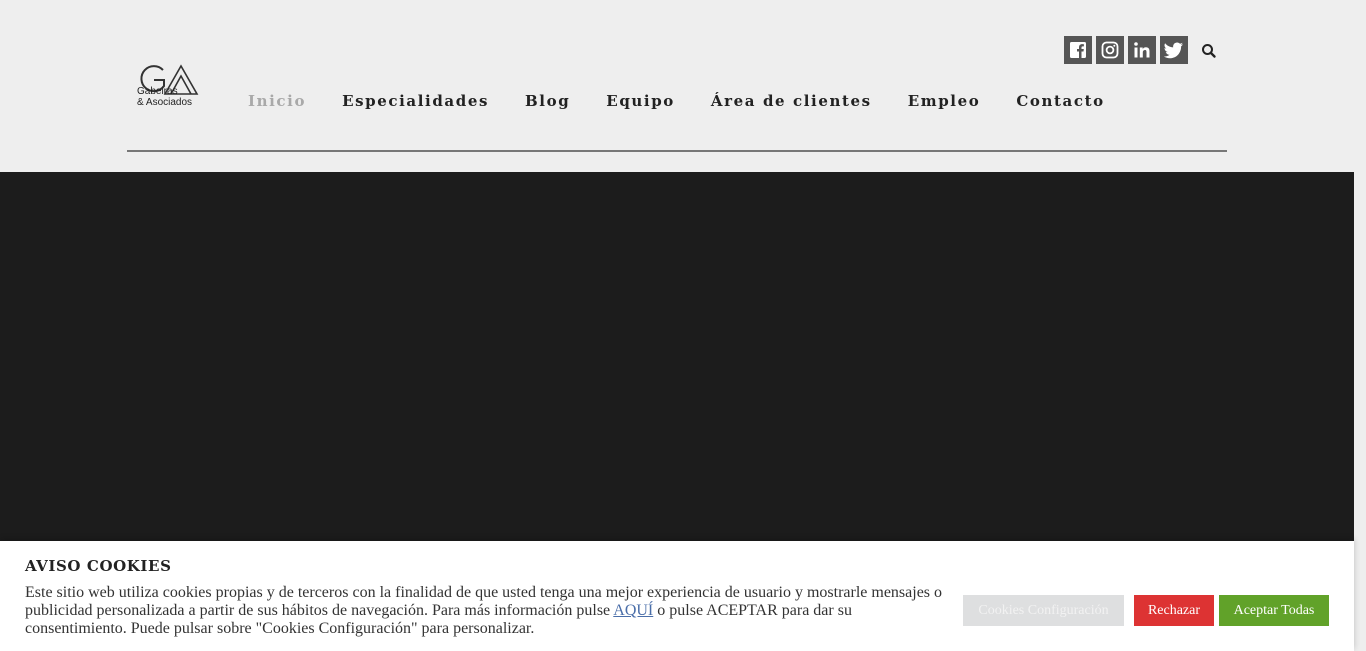 This screenshot has height=651, width=1366. I want to click on nav-item-contacto: Contacto, so click(1060, 101).